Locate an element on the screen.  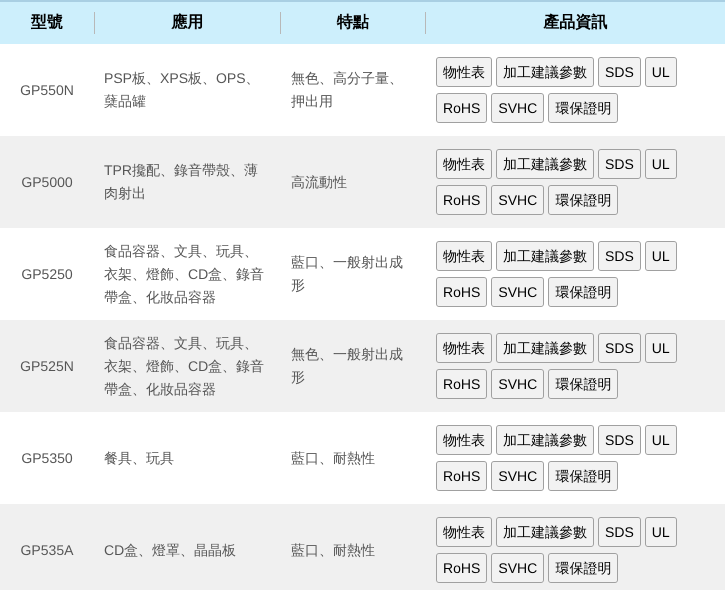
column-header: 應用 is located at coordinates (188, 22).